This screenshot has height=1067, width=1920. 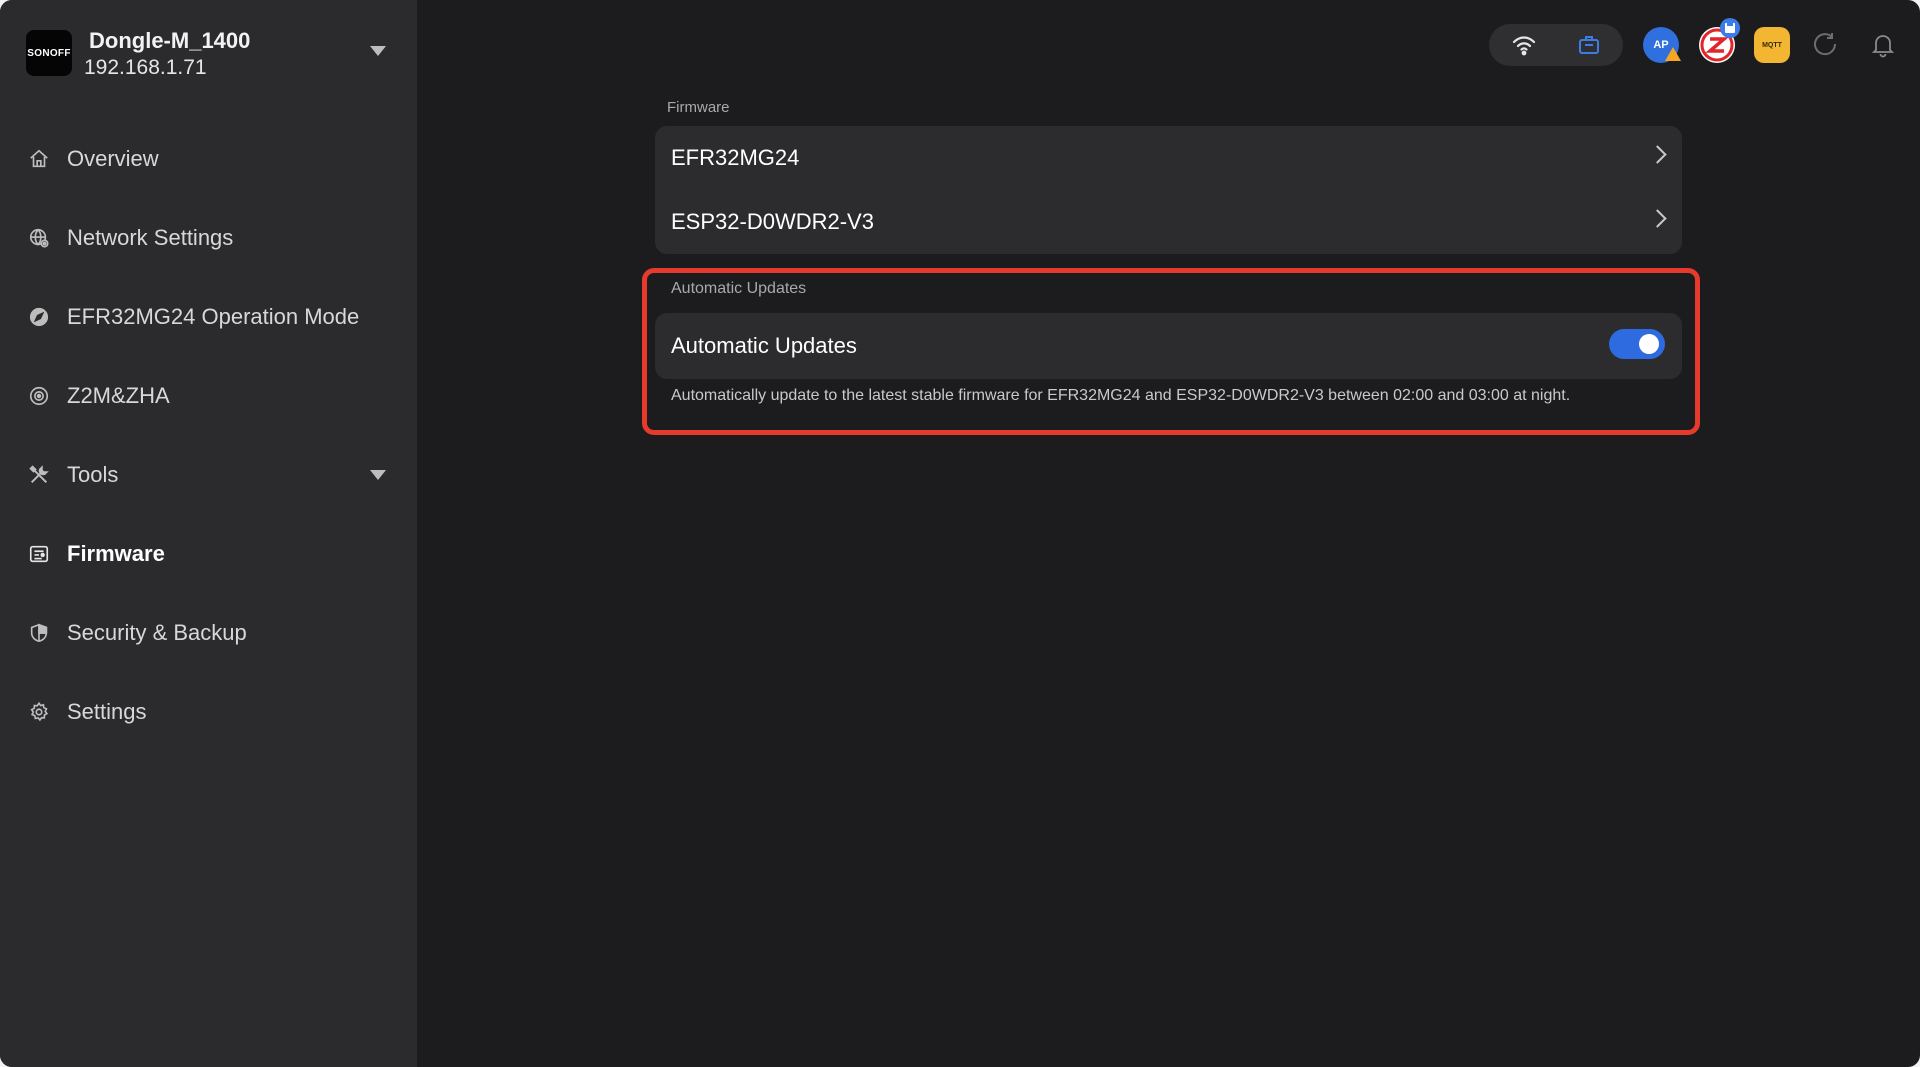 What do you see at coordinates (735, 157) in the screenshot?
I see `firmware-row-label: EFR32MG24` at bounding box center [735, 157].